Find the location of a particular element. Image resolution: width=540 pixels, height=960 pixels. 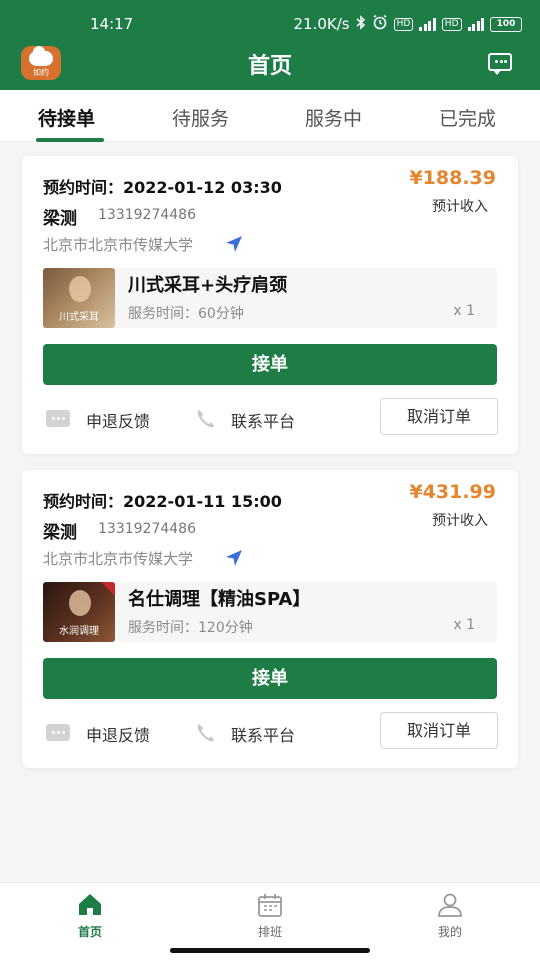

nav-schedule-label: 排班 is located at coordinates (269, 932).